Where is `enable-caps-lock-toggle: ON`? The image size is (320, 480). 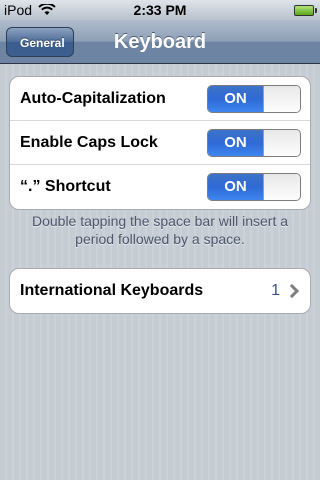 enable-caps-lock-toggle: ON is located at coordinates (254, 143).